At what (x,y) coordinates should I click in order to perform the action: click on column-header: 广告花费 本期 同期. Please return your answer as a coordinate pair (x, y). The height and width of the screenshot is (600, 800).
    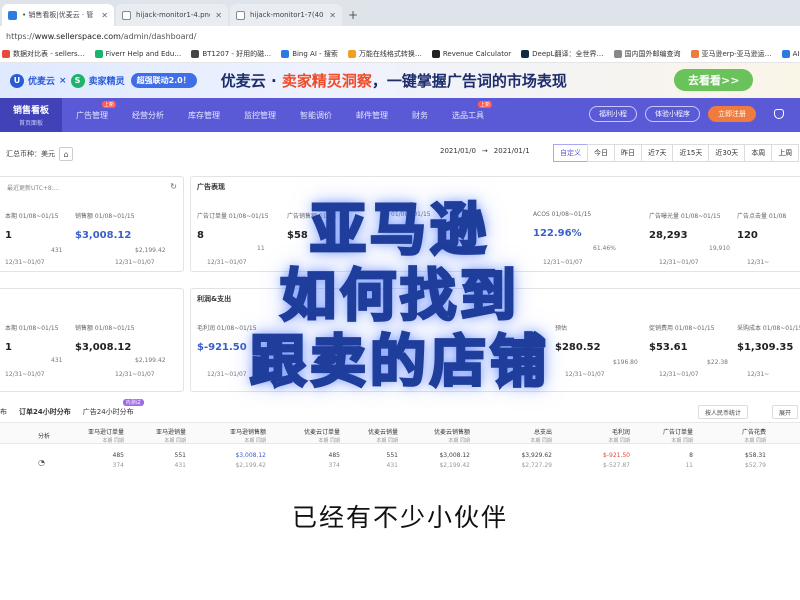
    Looking at the image, I should click on (754, 435).